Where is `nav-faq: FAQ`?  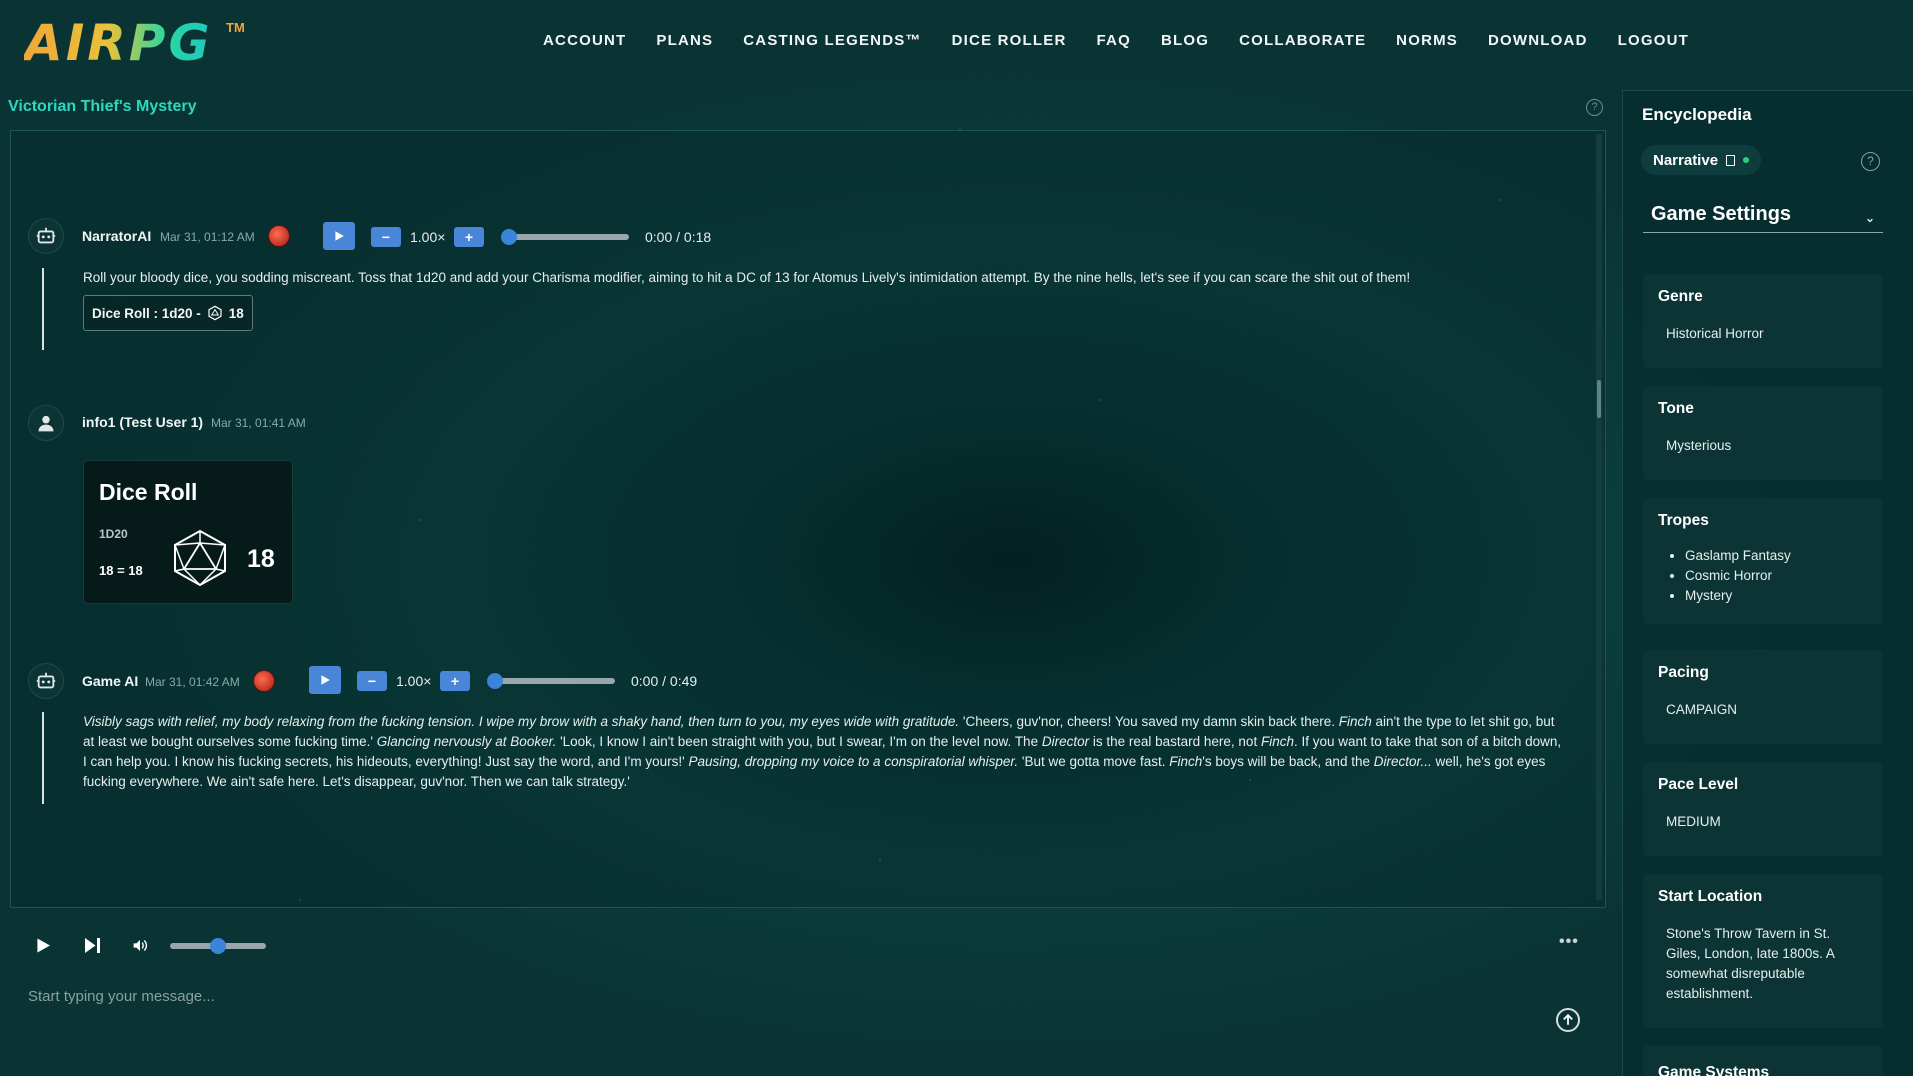 nav-faq: FAQ is located at coordinates (1114, 40).